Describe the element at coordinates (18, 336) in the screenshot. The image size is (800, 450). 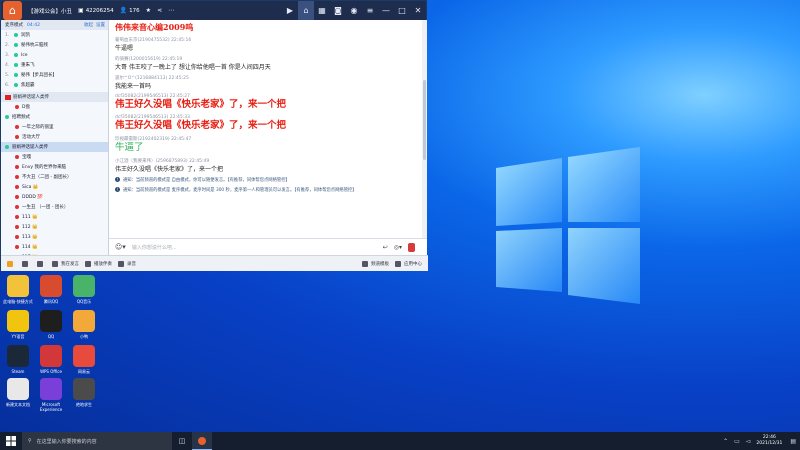
I see `shortcut-label: YY语音` at that location.